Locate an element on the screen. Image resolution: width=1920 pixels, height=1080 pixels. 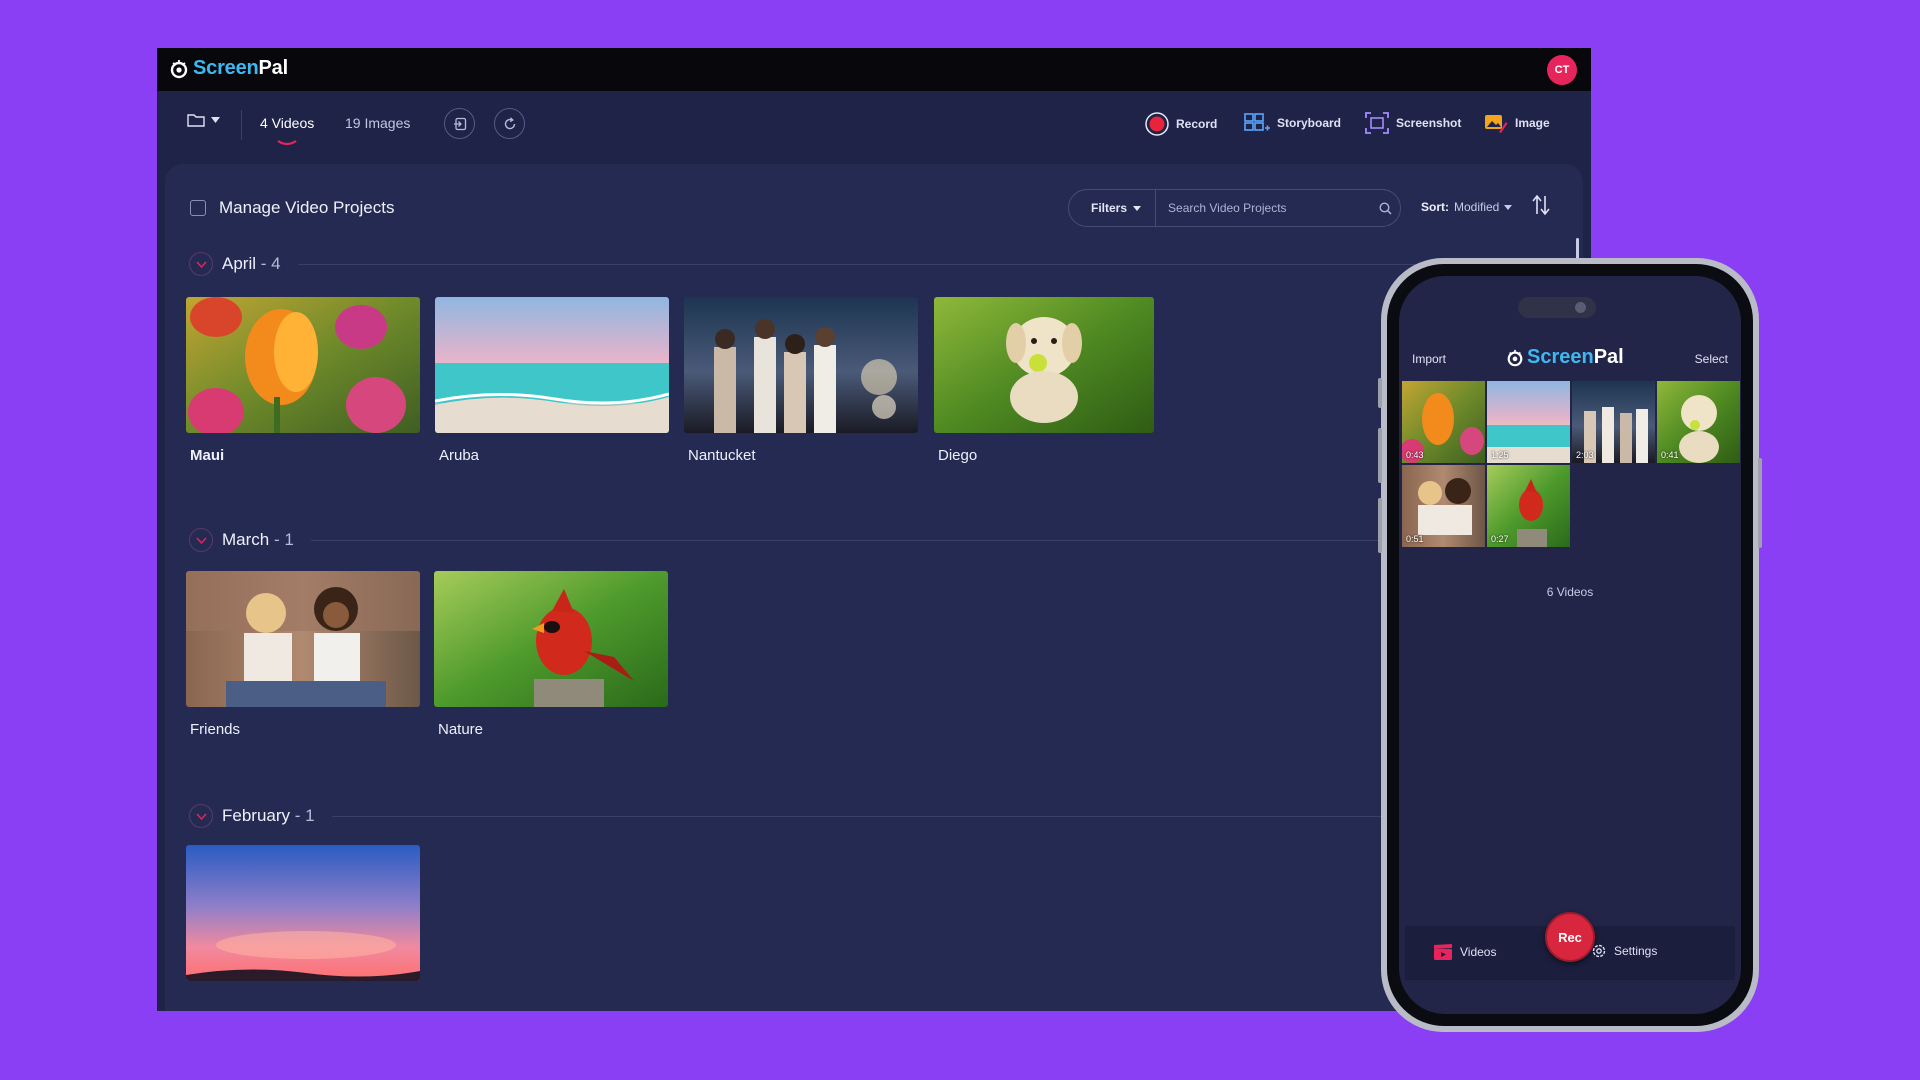
refresh-button is located at coordinates (509, 123).